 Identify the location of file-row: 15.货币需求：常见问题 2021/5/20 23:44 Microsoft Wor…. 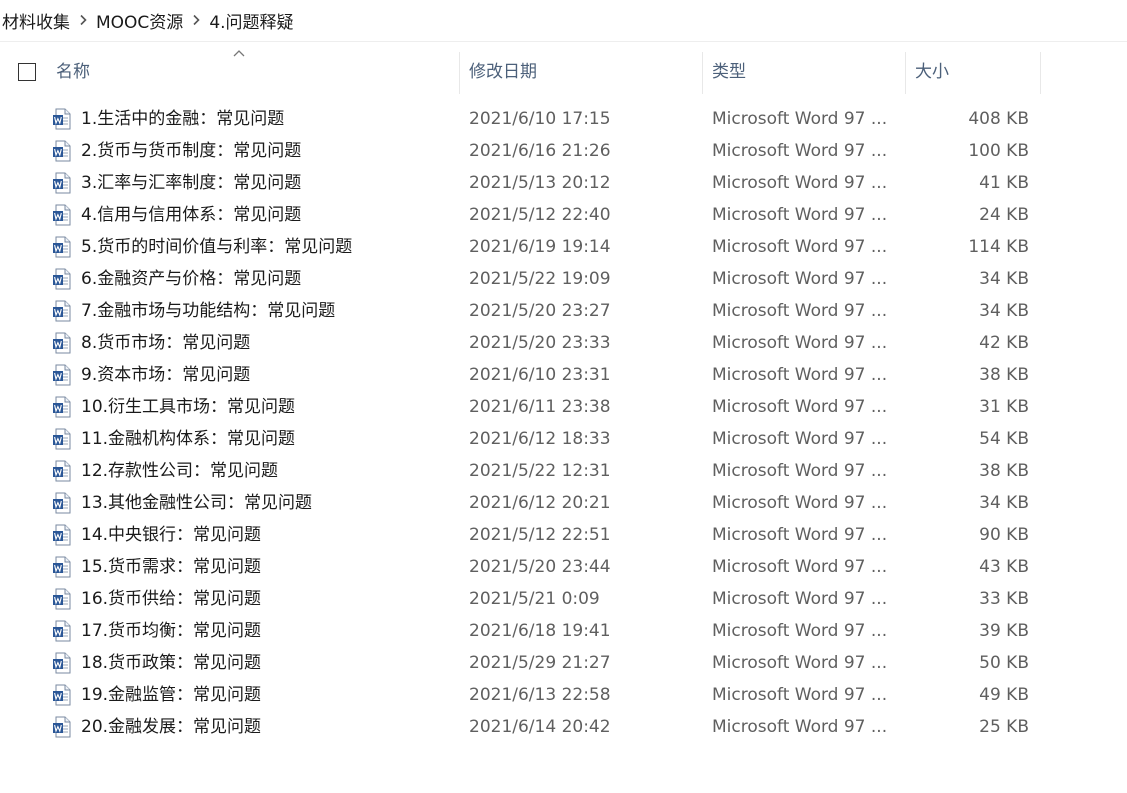
(563, 567).